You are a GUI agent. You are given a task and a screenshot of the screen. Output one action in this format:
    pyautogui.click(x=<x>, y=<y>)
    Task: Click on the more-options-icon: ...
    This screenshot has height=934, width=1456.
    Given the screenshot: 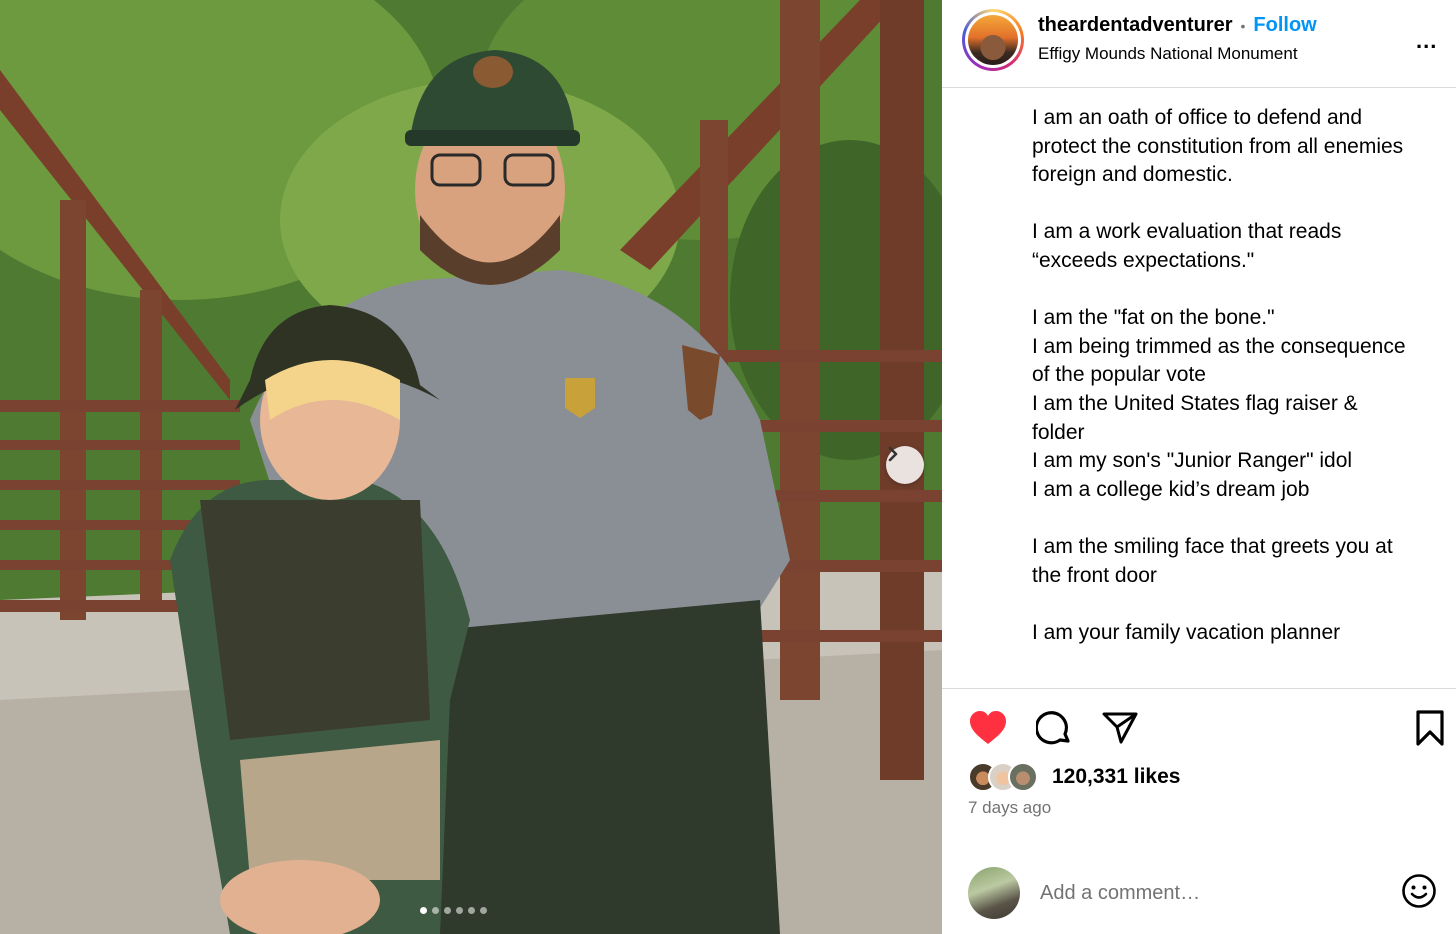 What is the action you would take?
    pyautogui.click(x=1427, y=40)
    